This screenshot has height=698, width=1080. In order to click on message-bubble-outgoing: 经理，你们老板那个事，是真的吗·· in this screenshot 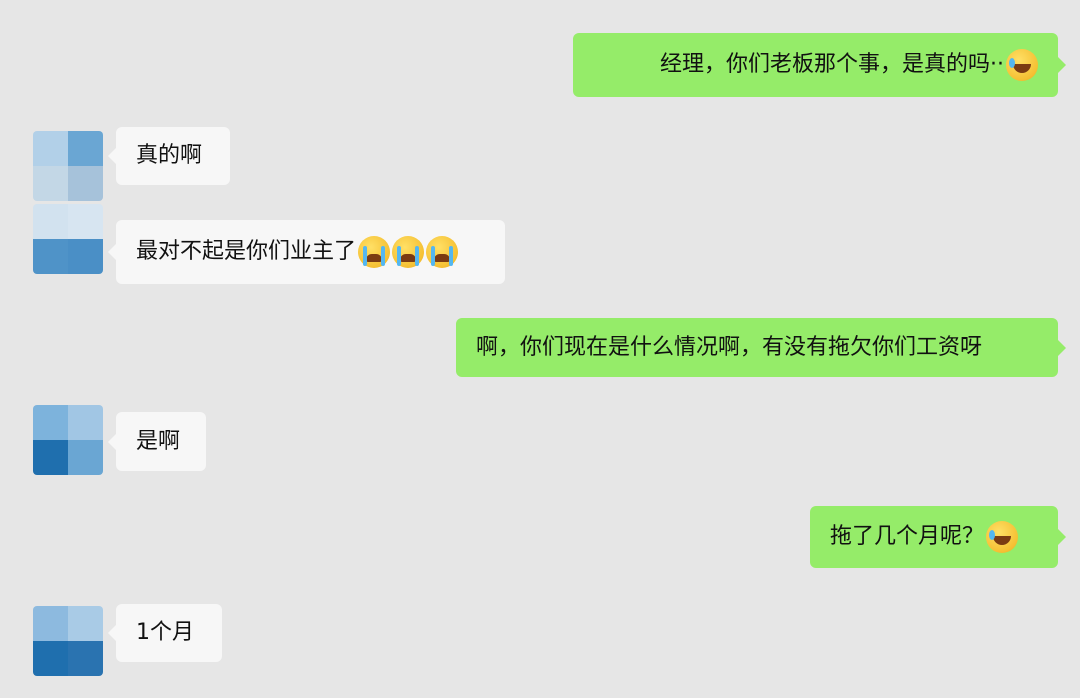, I will do `click(819, 65)`.